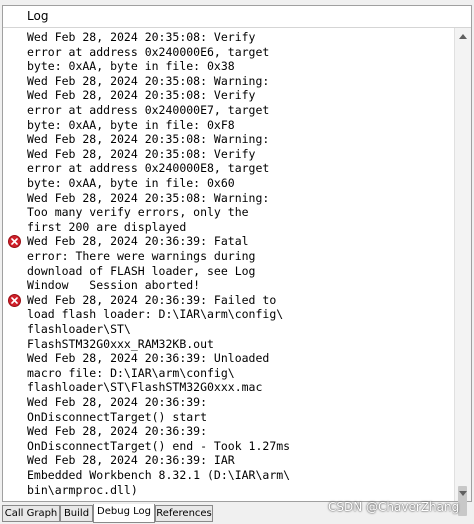  I want to click on scroll-down-arrow-icon, so click(463, 493).